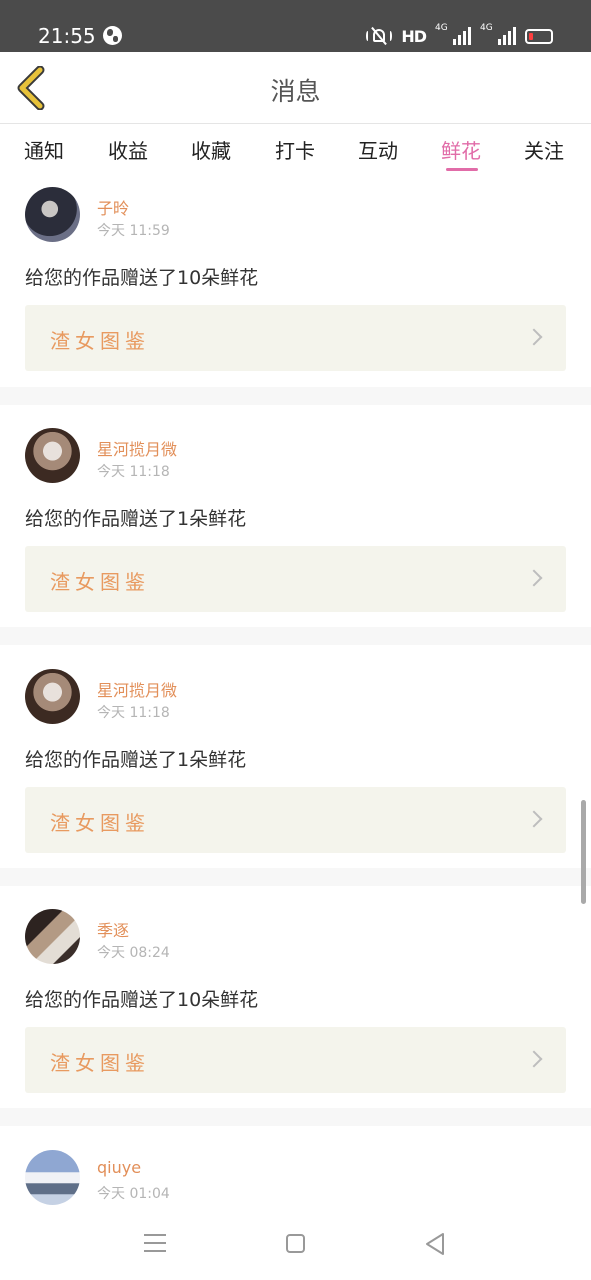  I want to click on tab-checkin: 打卡, so click(295, 149).